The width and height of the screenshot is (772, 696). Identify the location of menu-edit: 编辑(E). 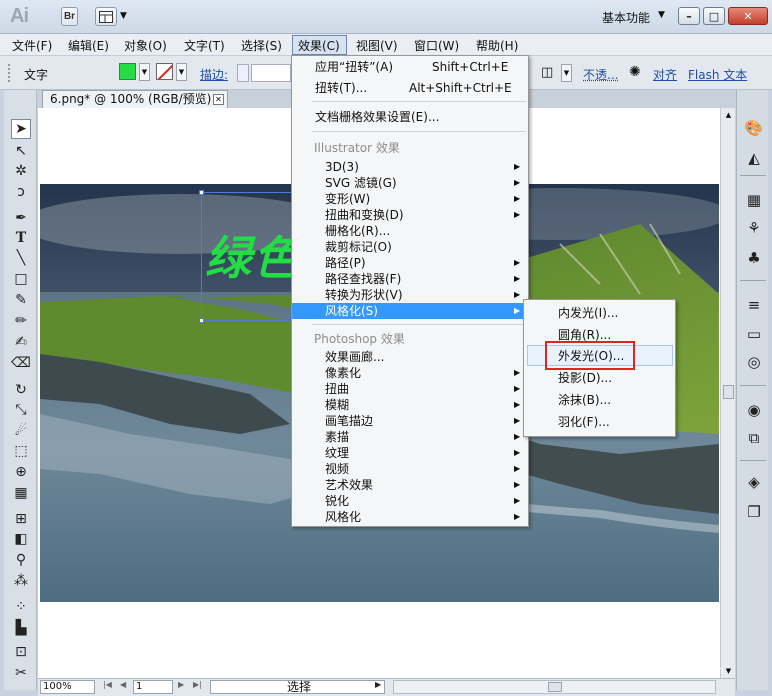
(88, 45).